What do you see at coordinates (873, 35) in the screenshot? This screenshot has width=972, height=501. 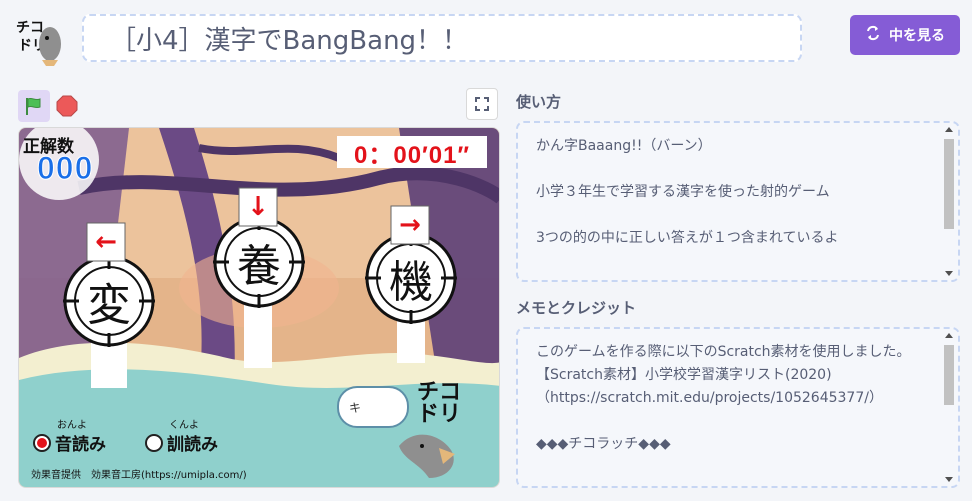 I see `see-inside-icon` at bounding box center [873, 35].